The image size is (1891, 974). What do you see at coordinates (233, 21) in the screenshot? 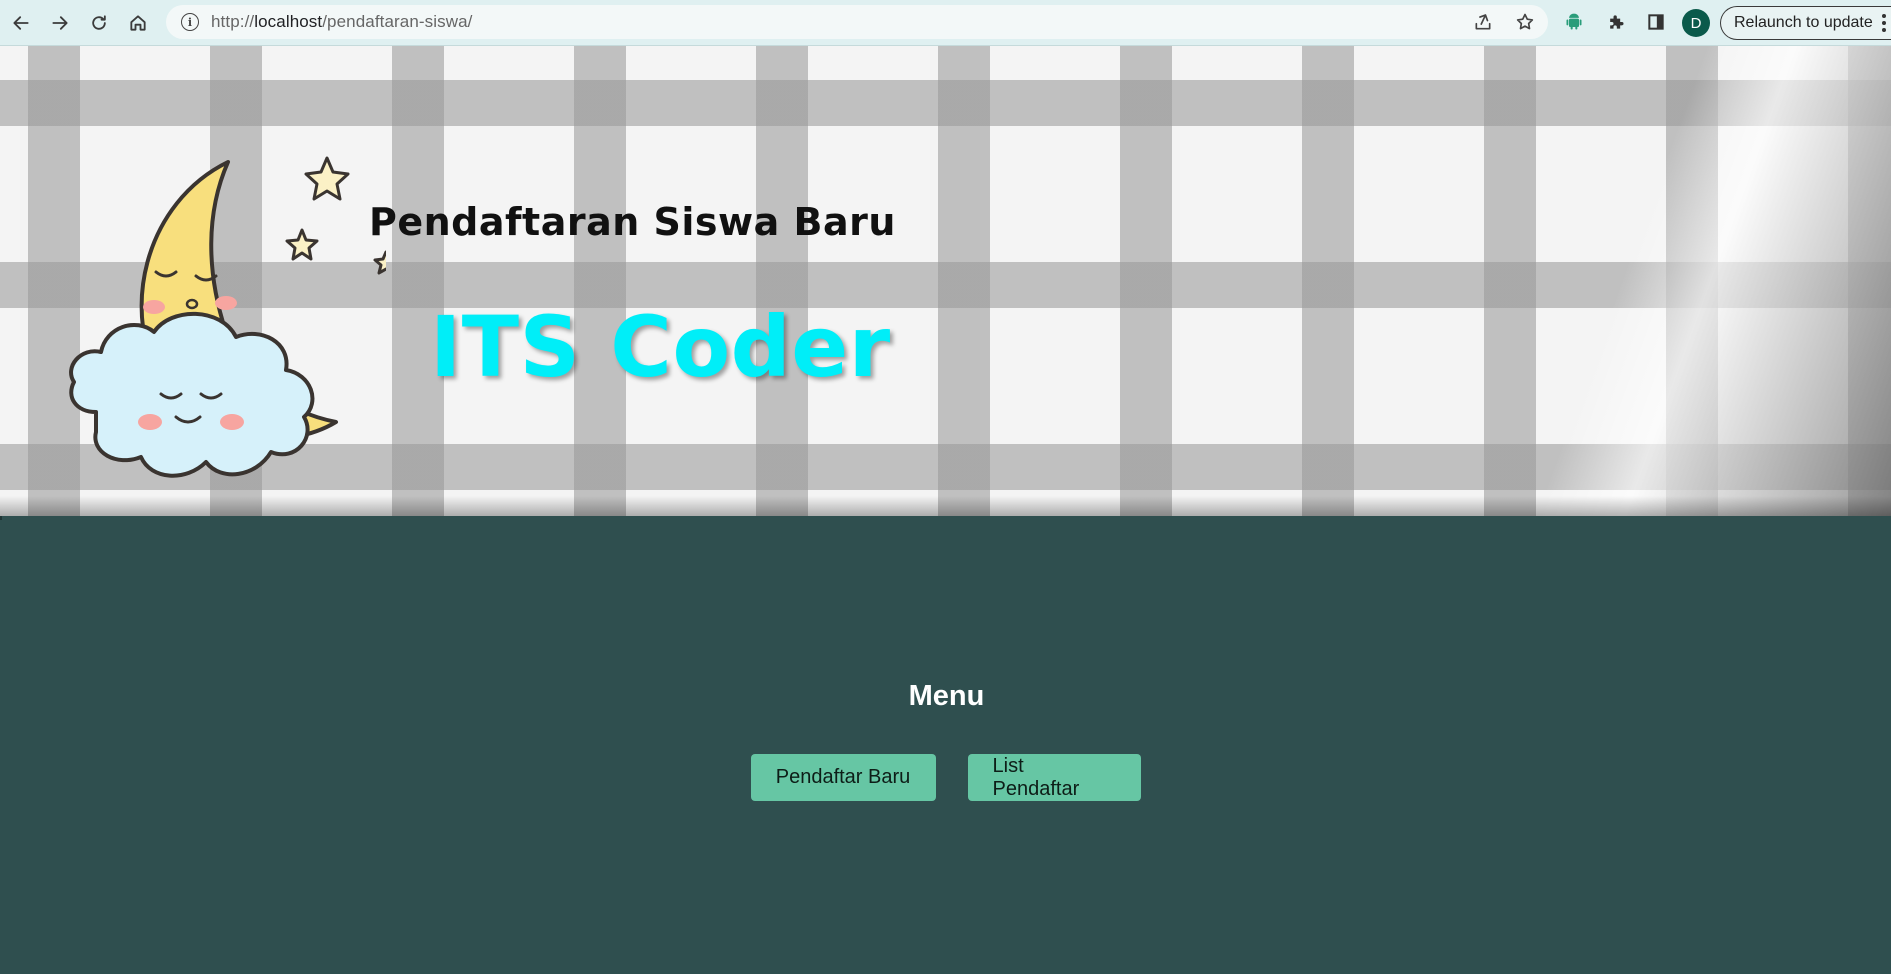
I see `url-scheme: http://` at bounding box center [233, 21].